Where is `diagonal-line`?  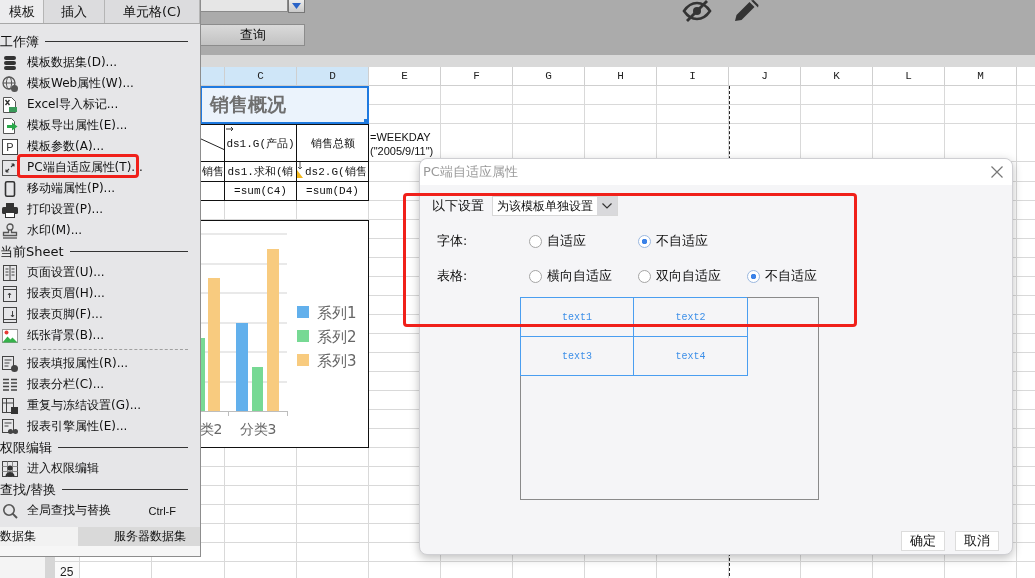 diagonal-line is located at coordinates (212, 144).